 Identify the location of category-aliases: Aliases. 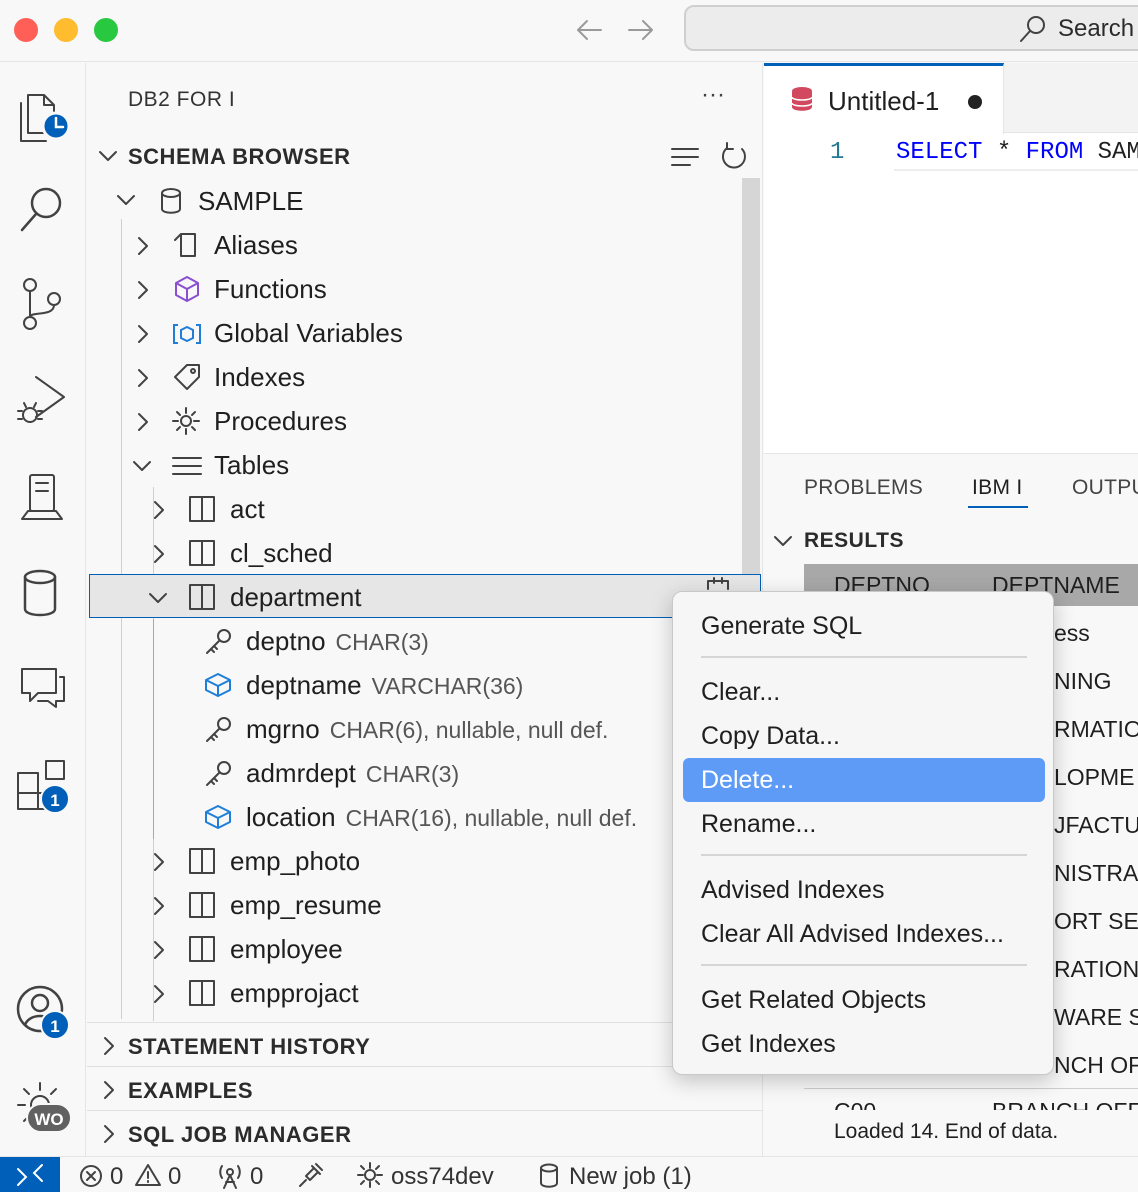
(256, 245).